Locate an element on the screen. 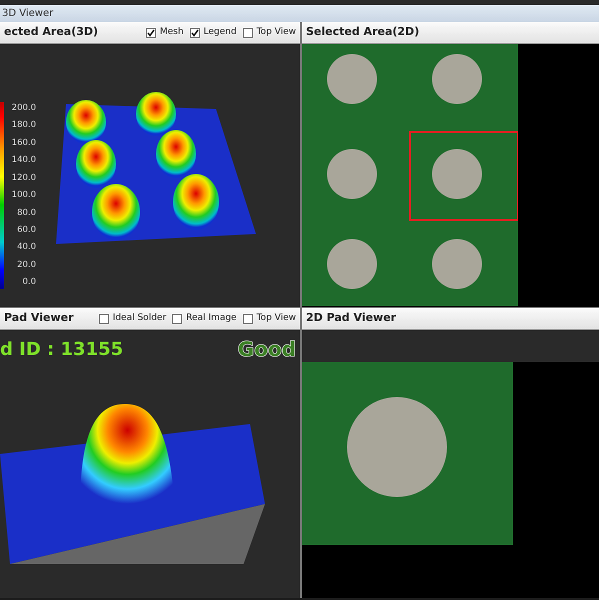 The height and width of the screenshot is (600, 599). panel-title: 2D Pad Viewer is located at coordinates (351, 318).